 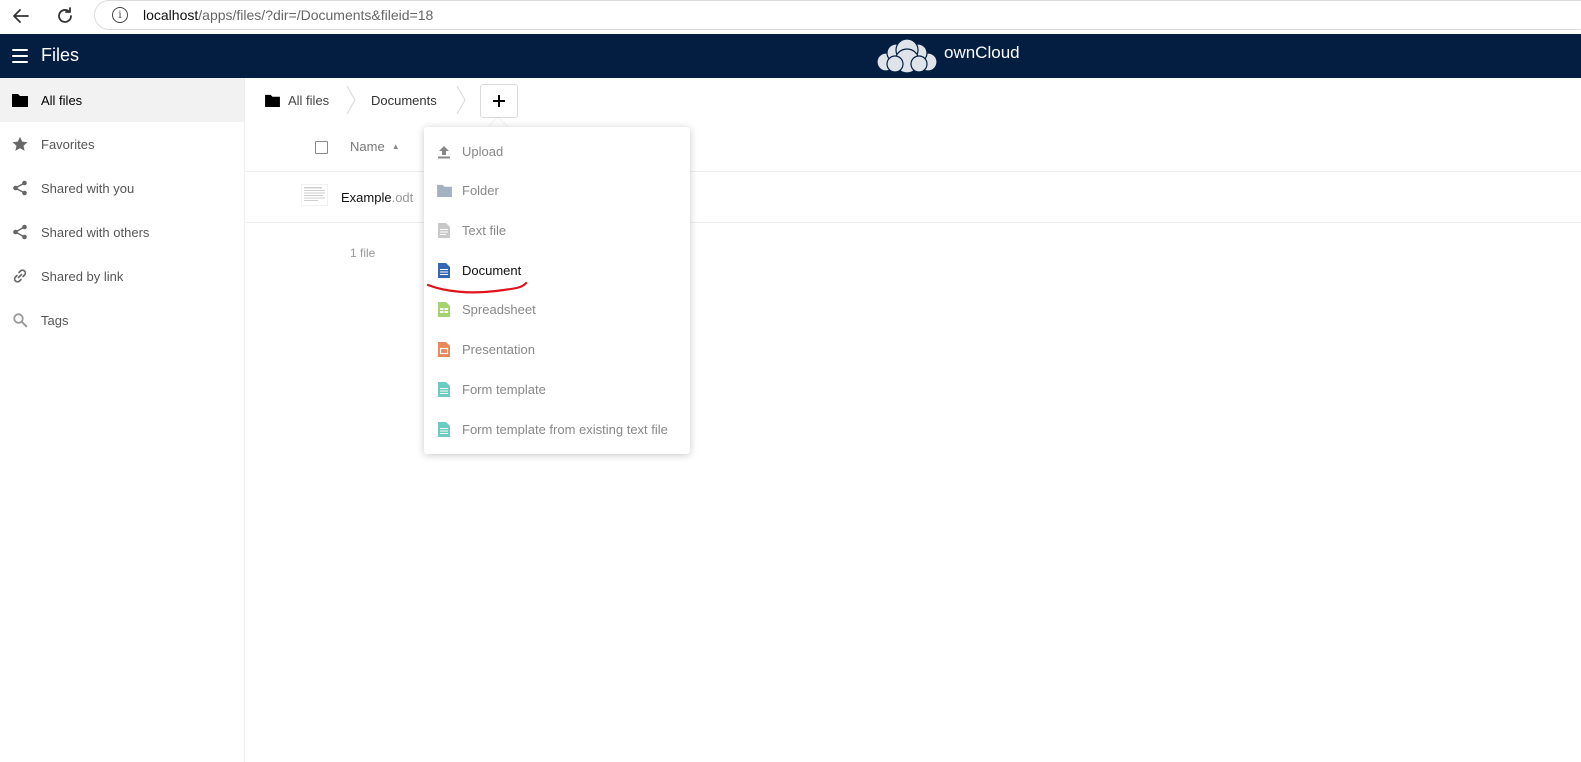 I want to click on menu-item-form-template-from-text: Form template from existing text file, so click(x=557, y=429).